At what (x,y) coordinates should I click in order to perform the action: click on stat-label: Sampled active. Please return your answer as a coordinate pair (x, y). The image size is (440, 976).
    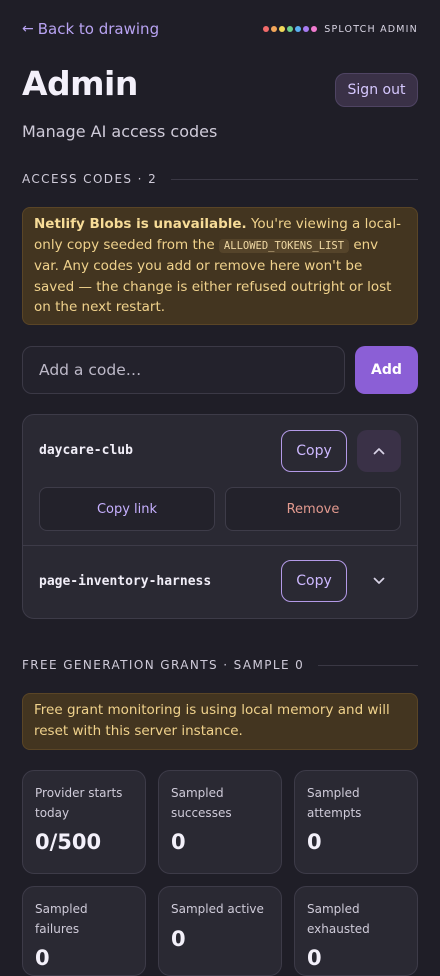
    Looking at the image, I should click on (217, 909).